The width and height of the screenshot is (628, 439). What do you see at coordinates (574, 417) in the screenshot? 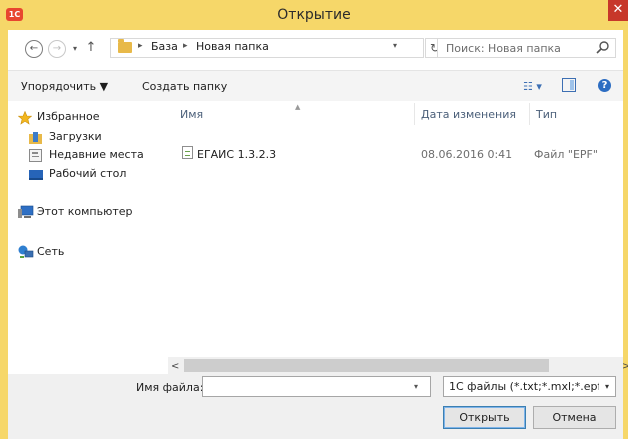
I see `cancel-button: Отмена` at bounding box center [574, 417].